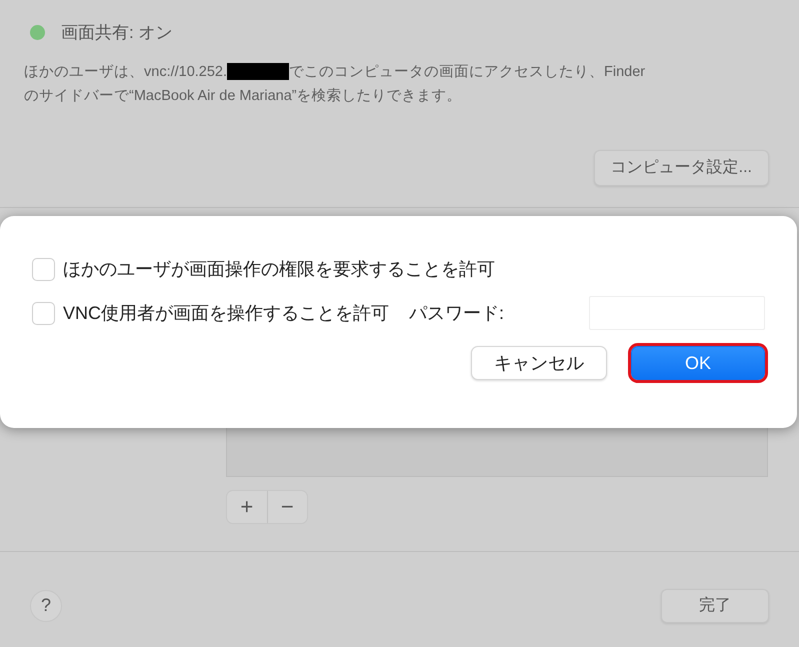 This screenshot has height=647, width=799. I want to click on description-text: でこのコンピュータの画面にアクセスしたり、Finder, so click(467, 72).